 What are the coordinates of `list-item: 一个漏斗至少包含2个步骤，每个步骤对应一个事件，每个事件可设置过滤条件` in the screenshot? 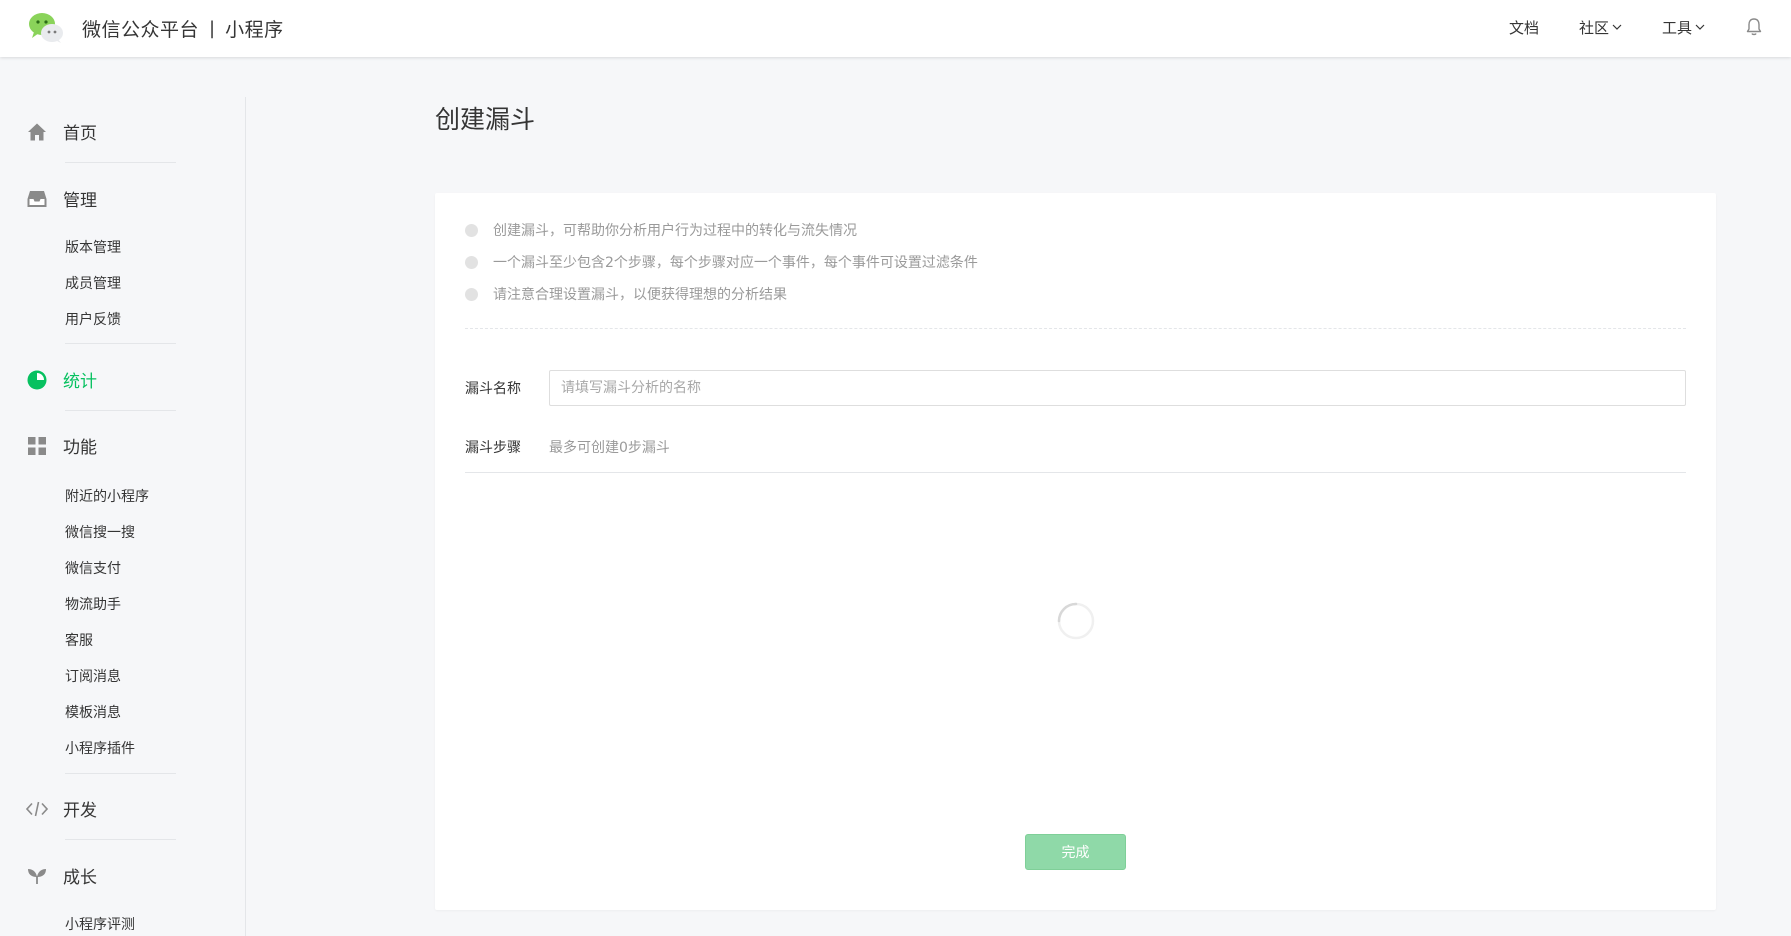 It's located at (721, 262).